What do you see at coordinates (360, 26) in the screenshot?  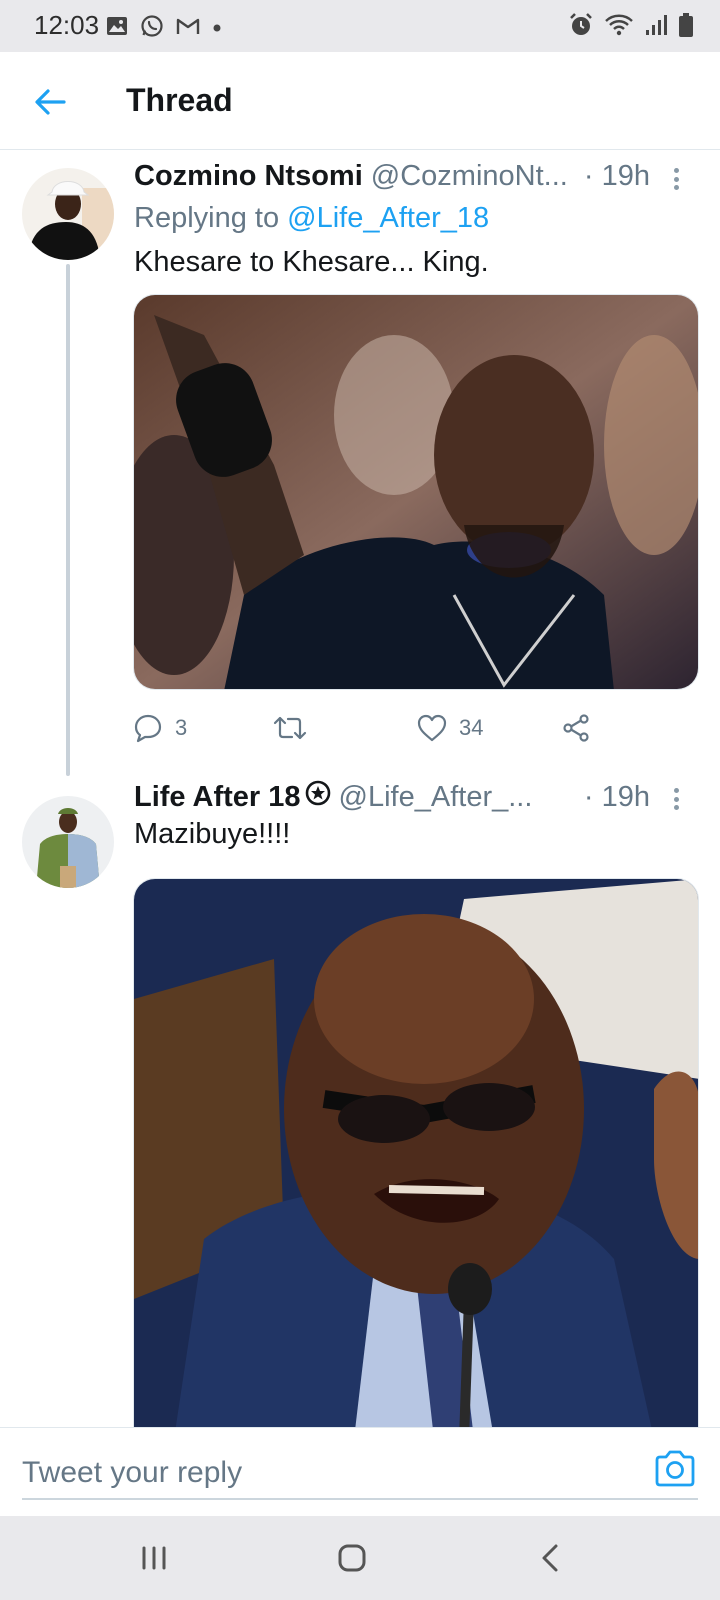 I see `status-bar: 12:03` at bounding box center [360, 26].